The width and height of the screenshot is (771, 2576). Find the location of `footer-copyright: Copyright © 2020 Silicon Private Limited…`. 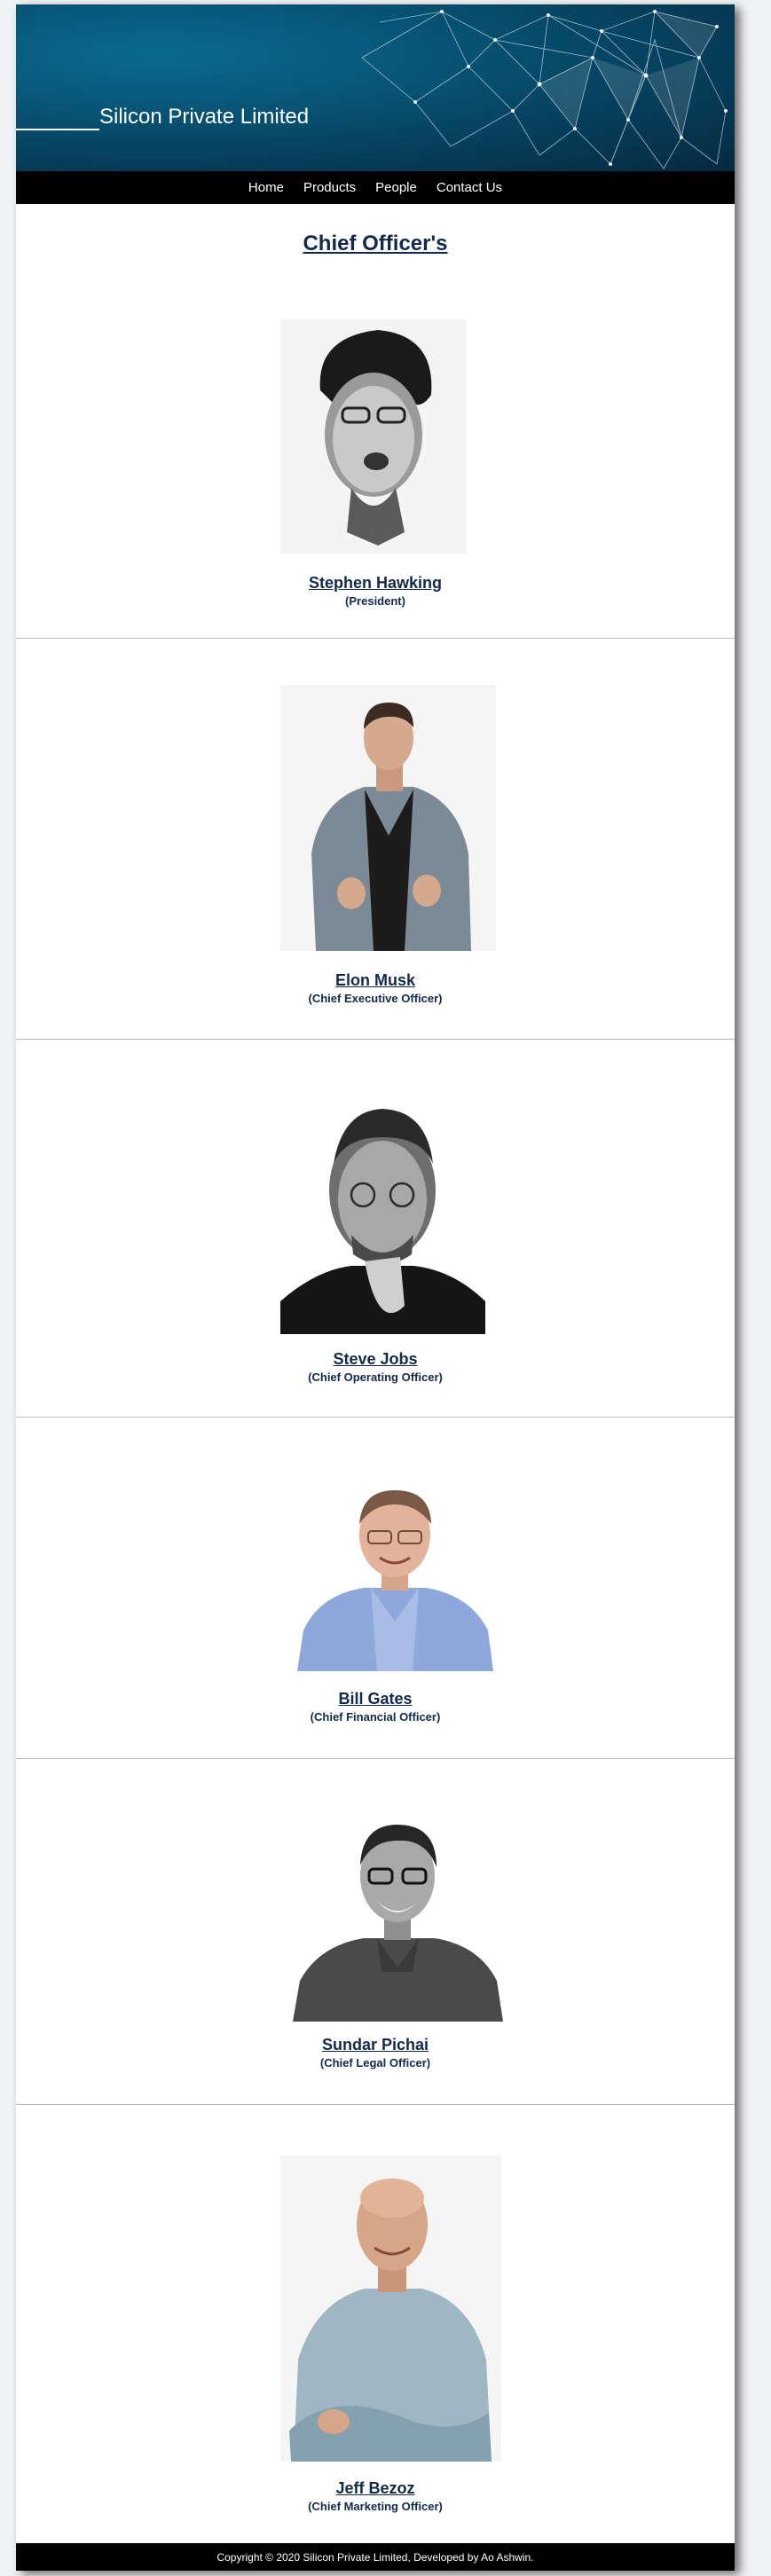

footer-copyright: Copyright © 2020 Silicon Private Limited… is located at coordinates (375, 2557).